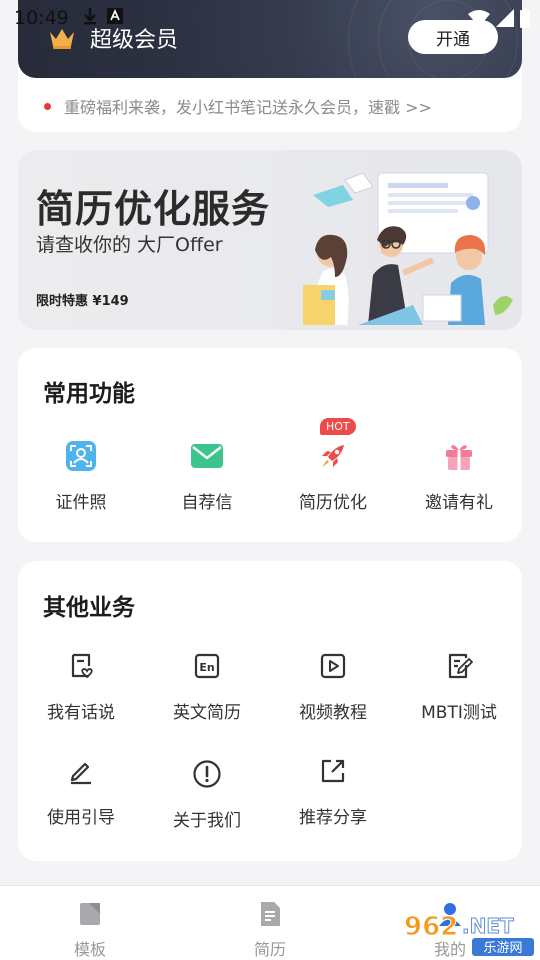 This screenshot has width=540, height=960. I want to click on grid-item-english-resume: En 英文简历, so click(207, 684).